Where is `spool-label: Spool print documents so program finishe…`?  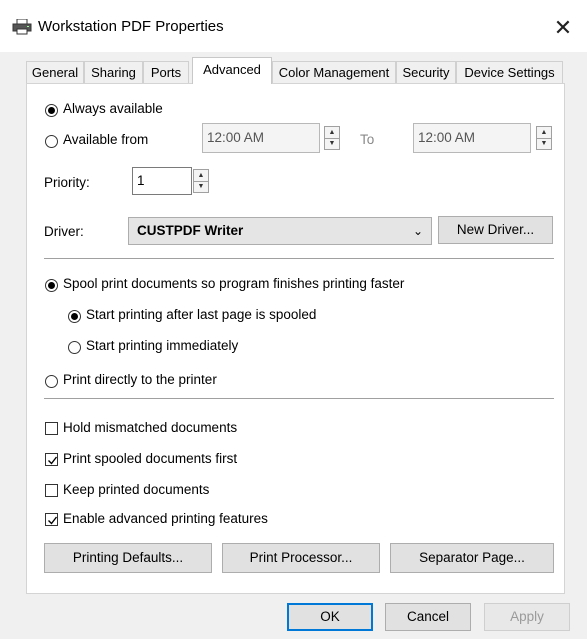 spool-label: Spool print documents so program finishe… is located at coordinates (234, 283).